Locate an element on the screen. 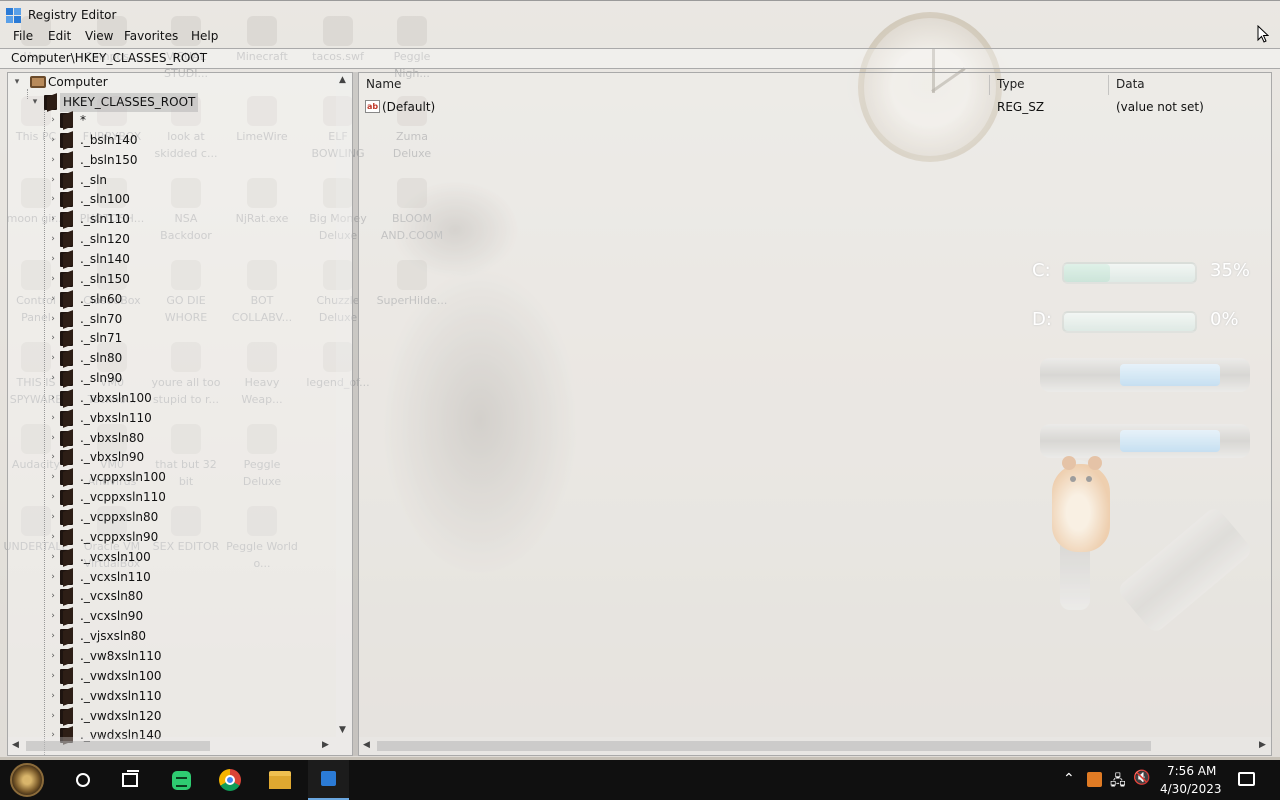  list-horizontal-scrollbar: ◀ ▶ is located at coordinates (815, 746).